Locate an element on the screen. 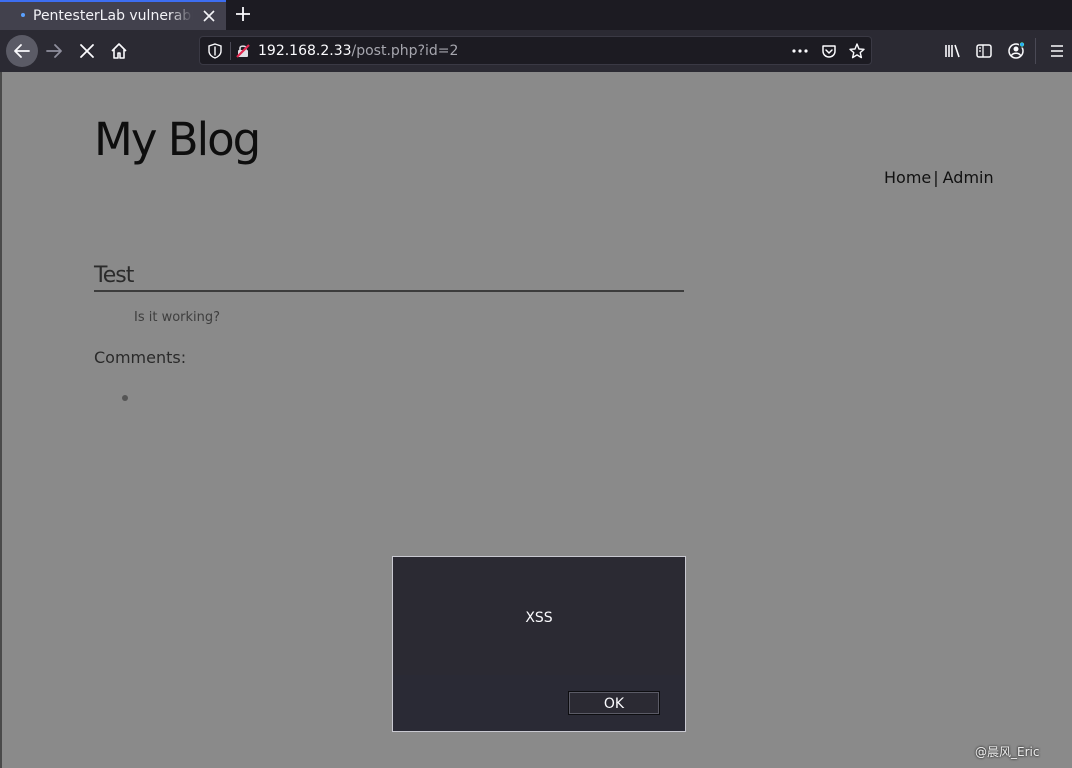 The width and height of the screenshot is (1072, 768). site-nav: Home | Admin is located at coordinates (939, 178).